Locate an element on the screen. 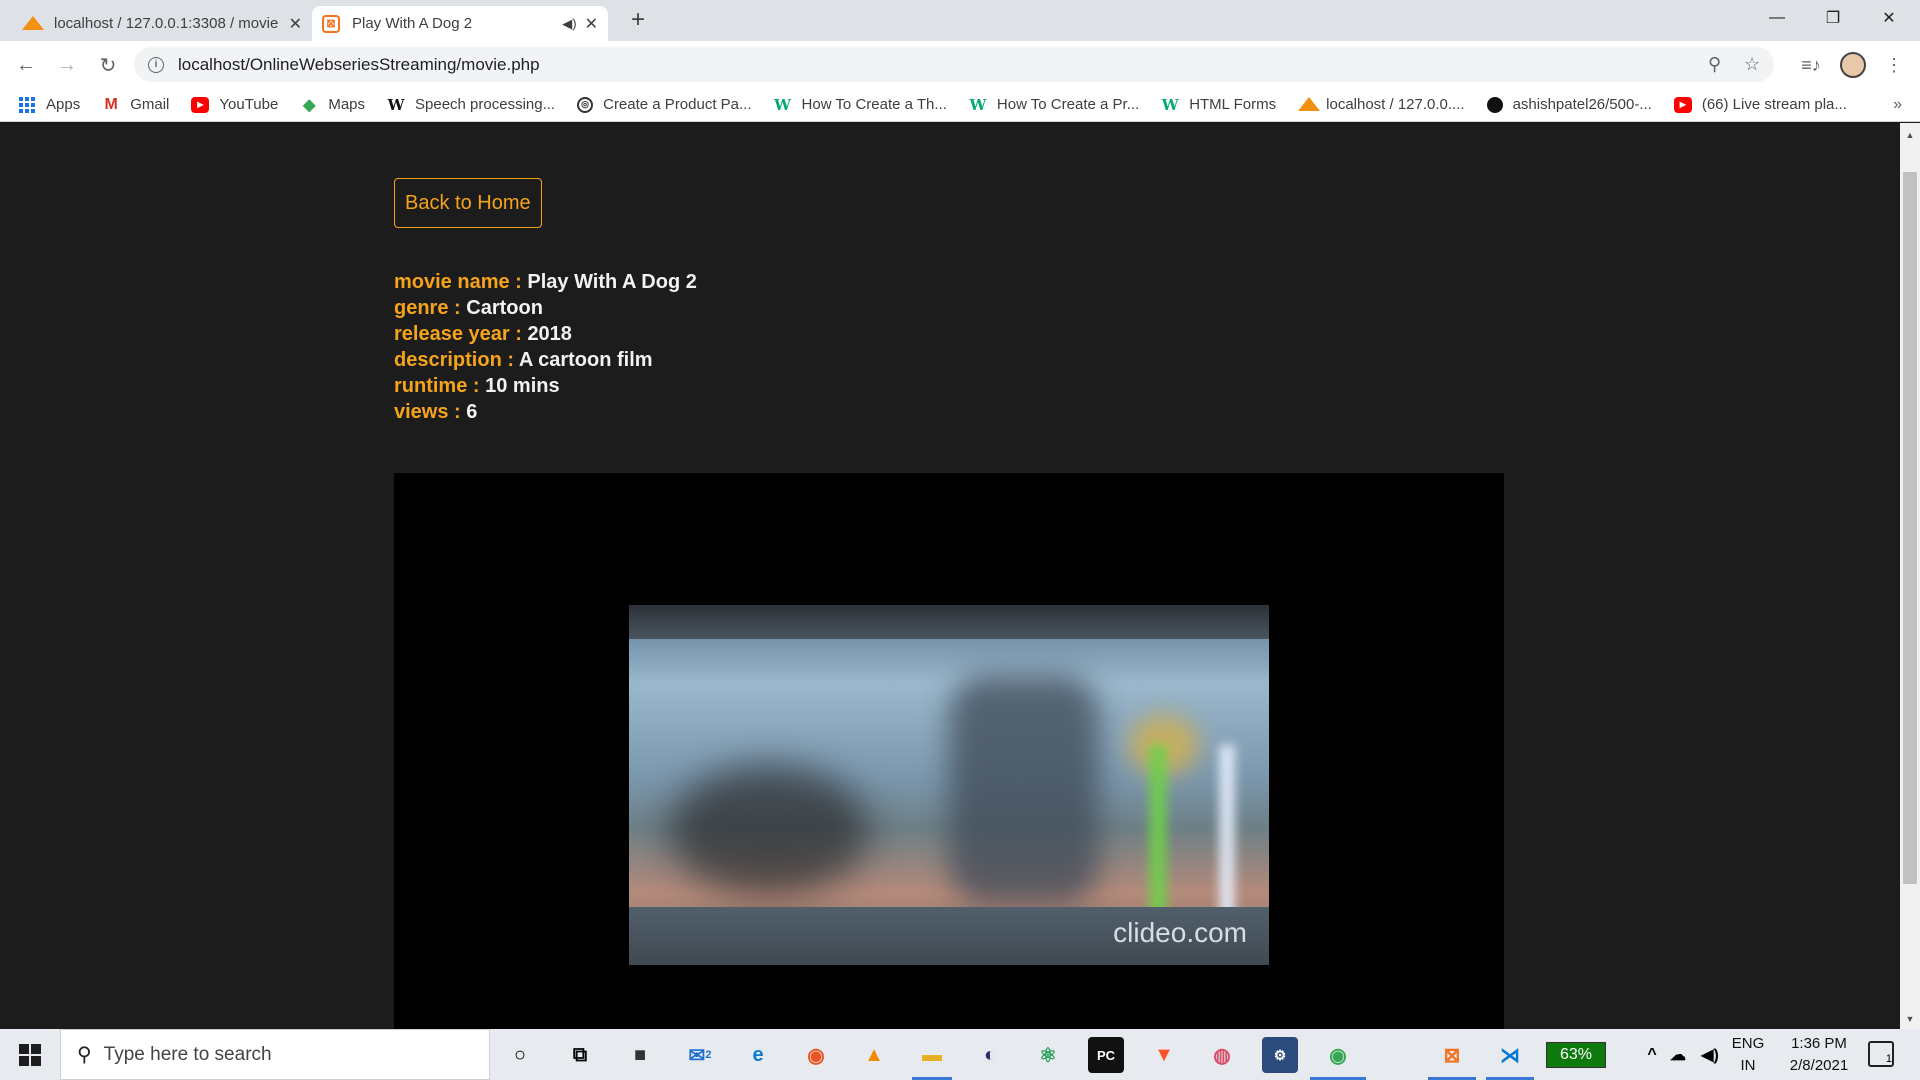 The width and height of the screenshot is (1920, 1080). task-view-icon: ⧉ is located at coordinates (580, 1055).